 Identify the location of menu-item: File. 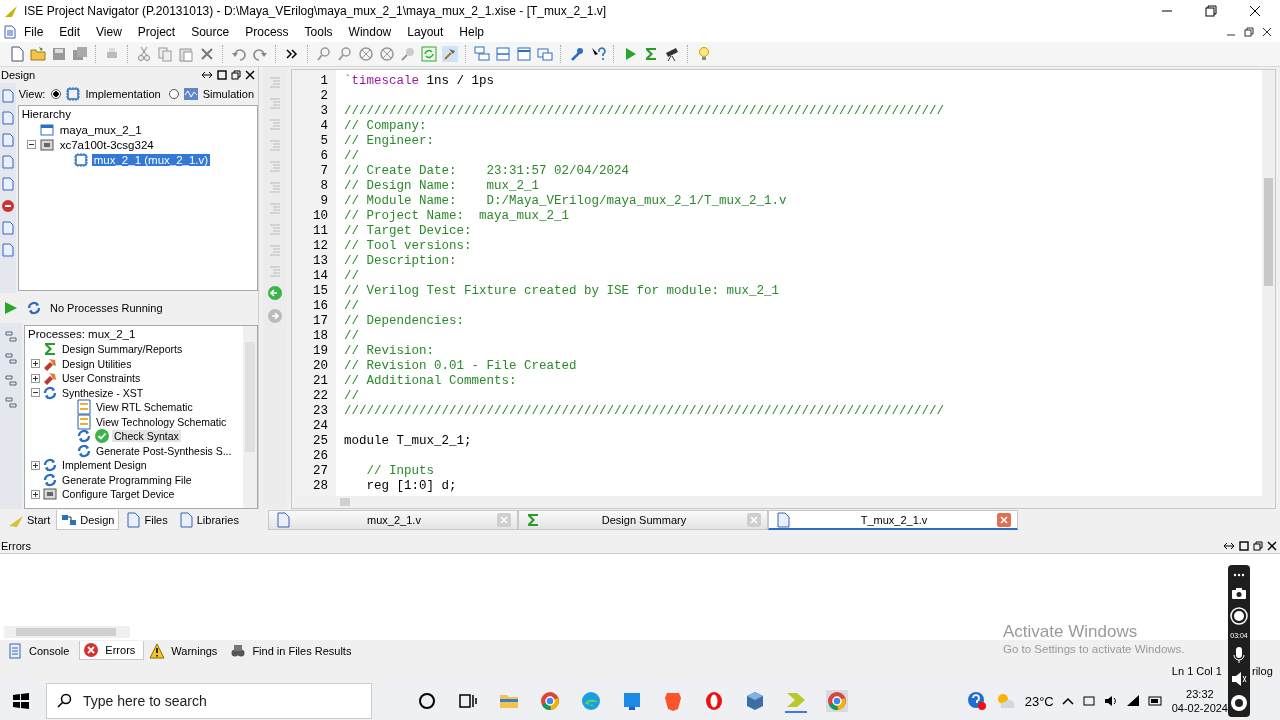
(34, 32).